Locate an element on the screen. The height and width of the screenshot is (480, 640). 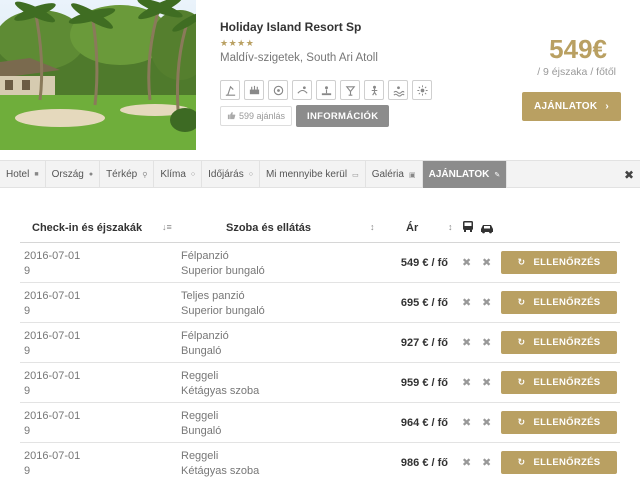
tab-orszag: Ország ● is located at coordinates (73, 174).